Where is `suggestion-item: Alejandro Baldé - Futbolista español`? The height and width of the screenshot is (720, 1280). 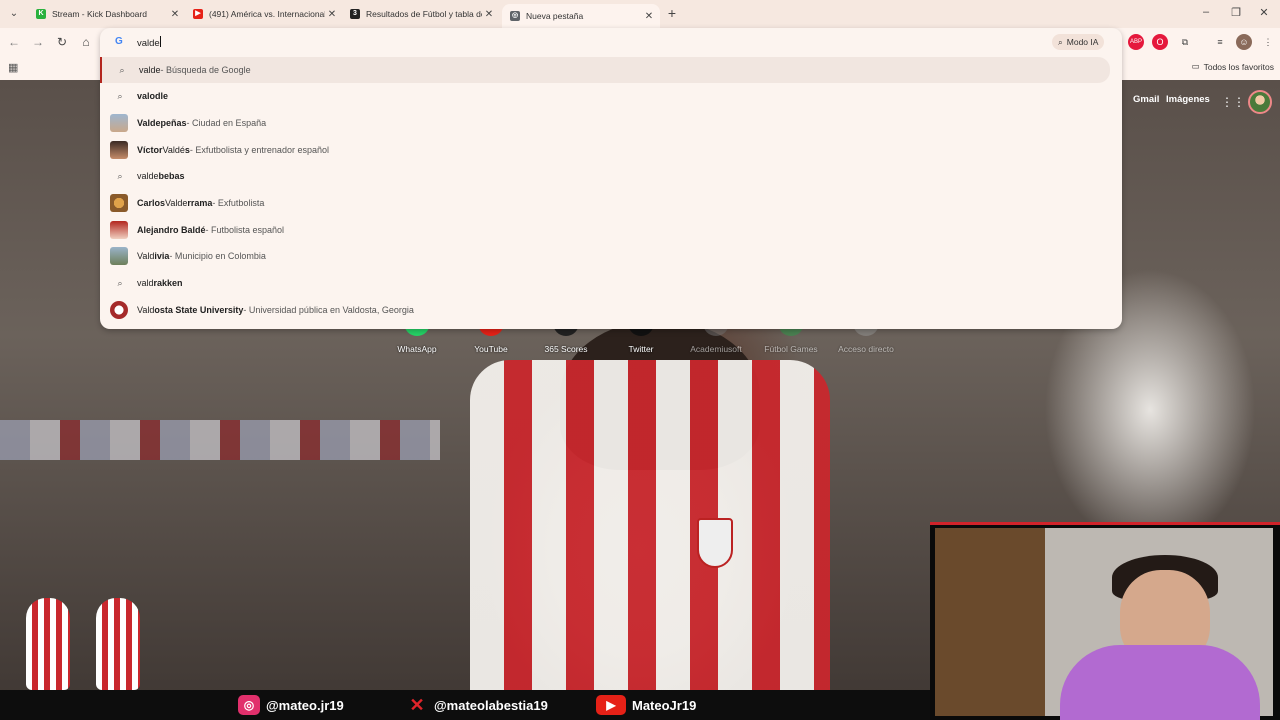 suggestion-item: Alejandro Baldé - Futbolista español is located at coordinates (611, 230).